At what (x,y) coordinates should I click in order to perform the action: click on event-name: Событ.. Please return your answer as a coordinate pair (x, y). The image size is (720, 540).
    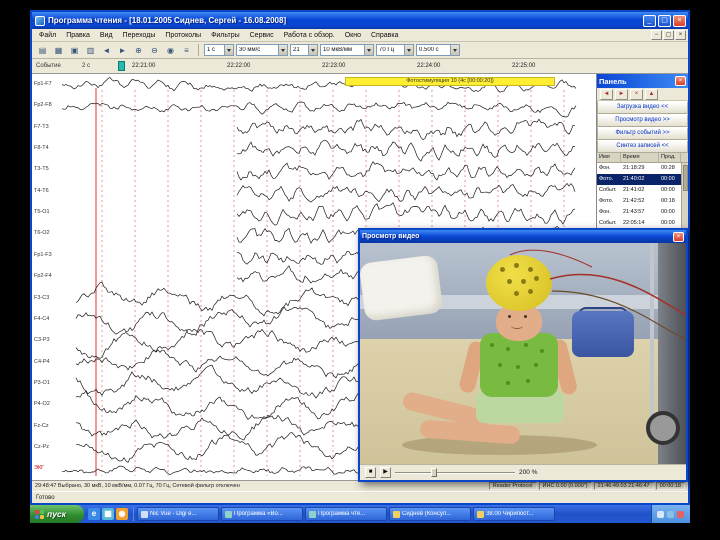
    Looking at the image, I should click on (608, 190).